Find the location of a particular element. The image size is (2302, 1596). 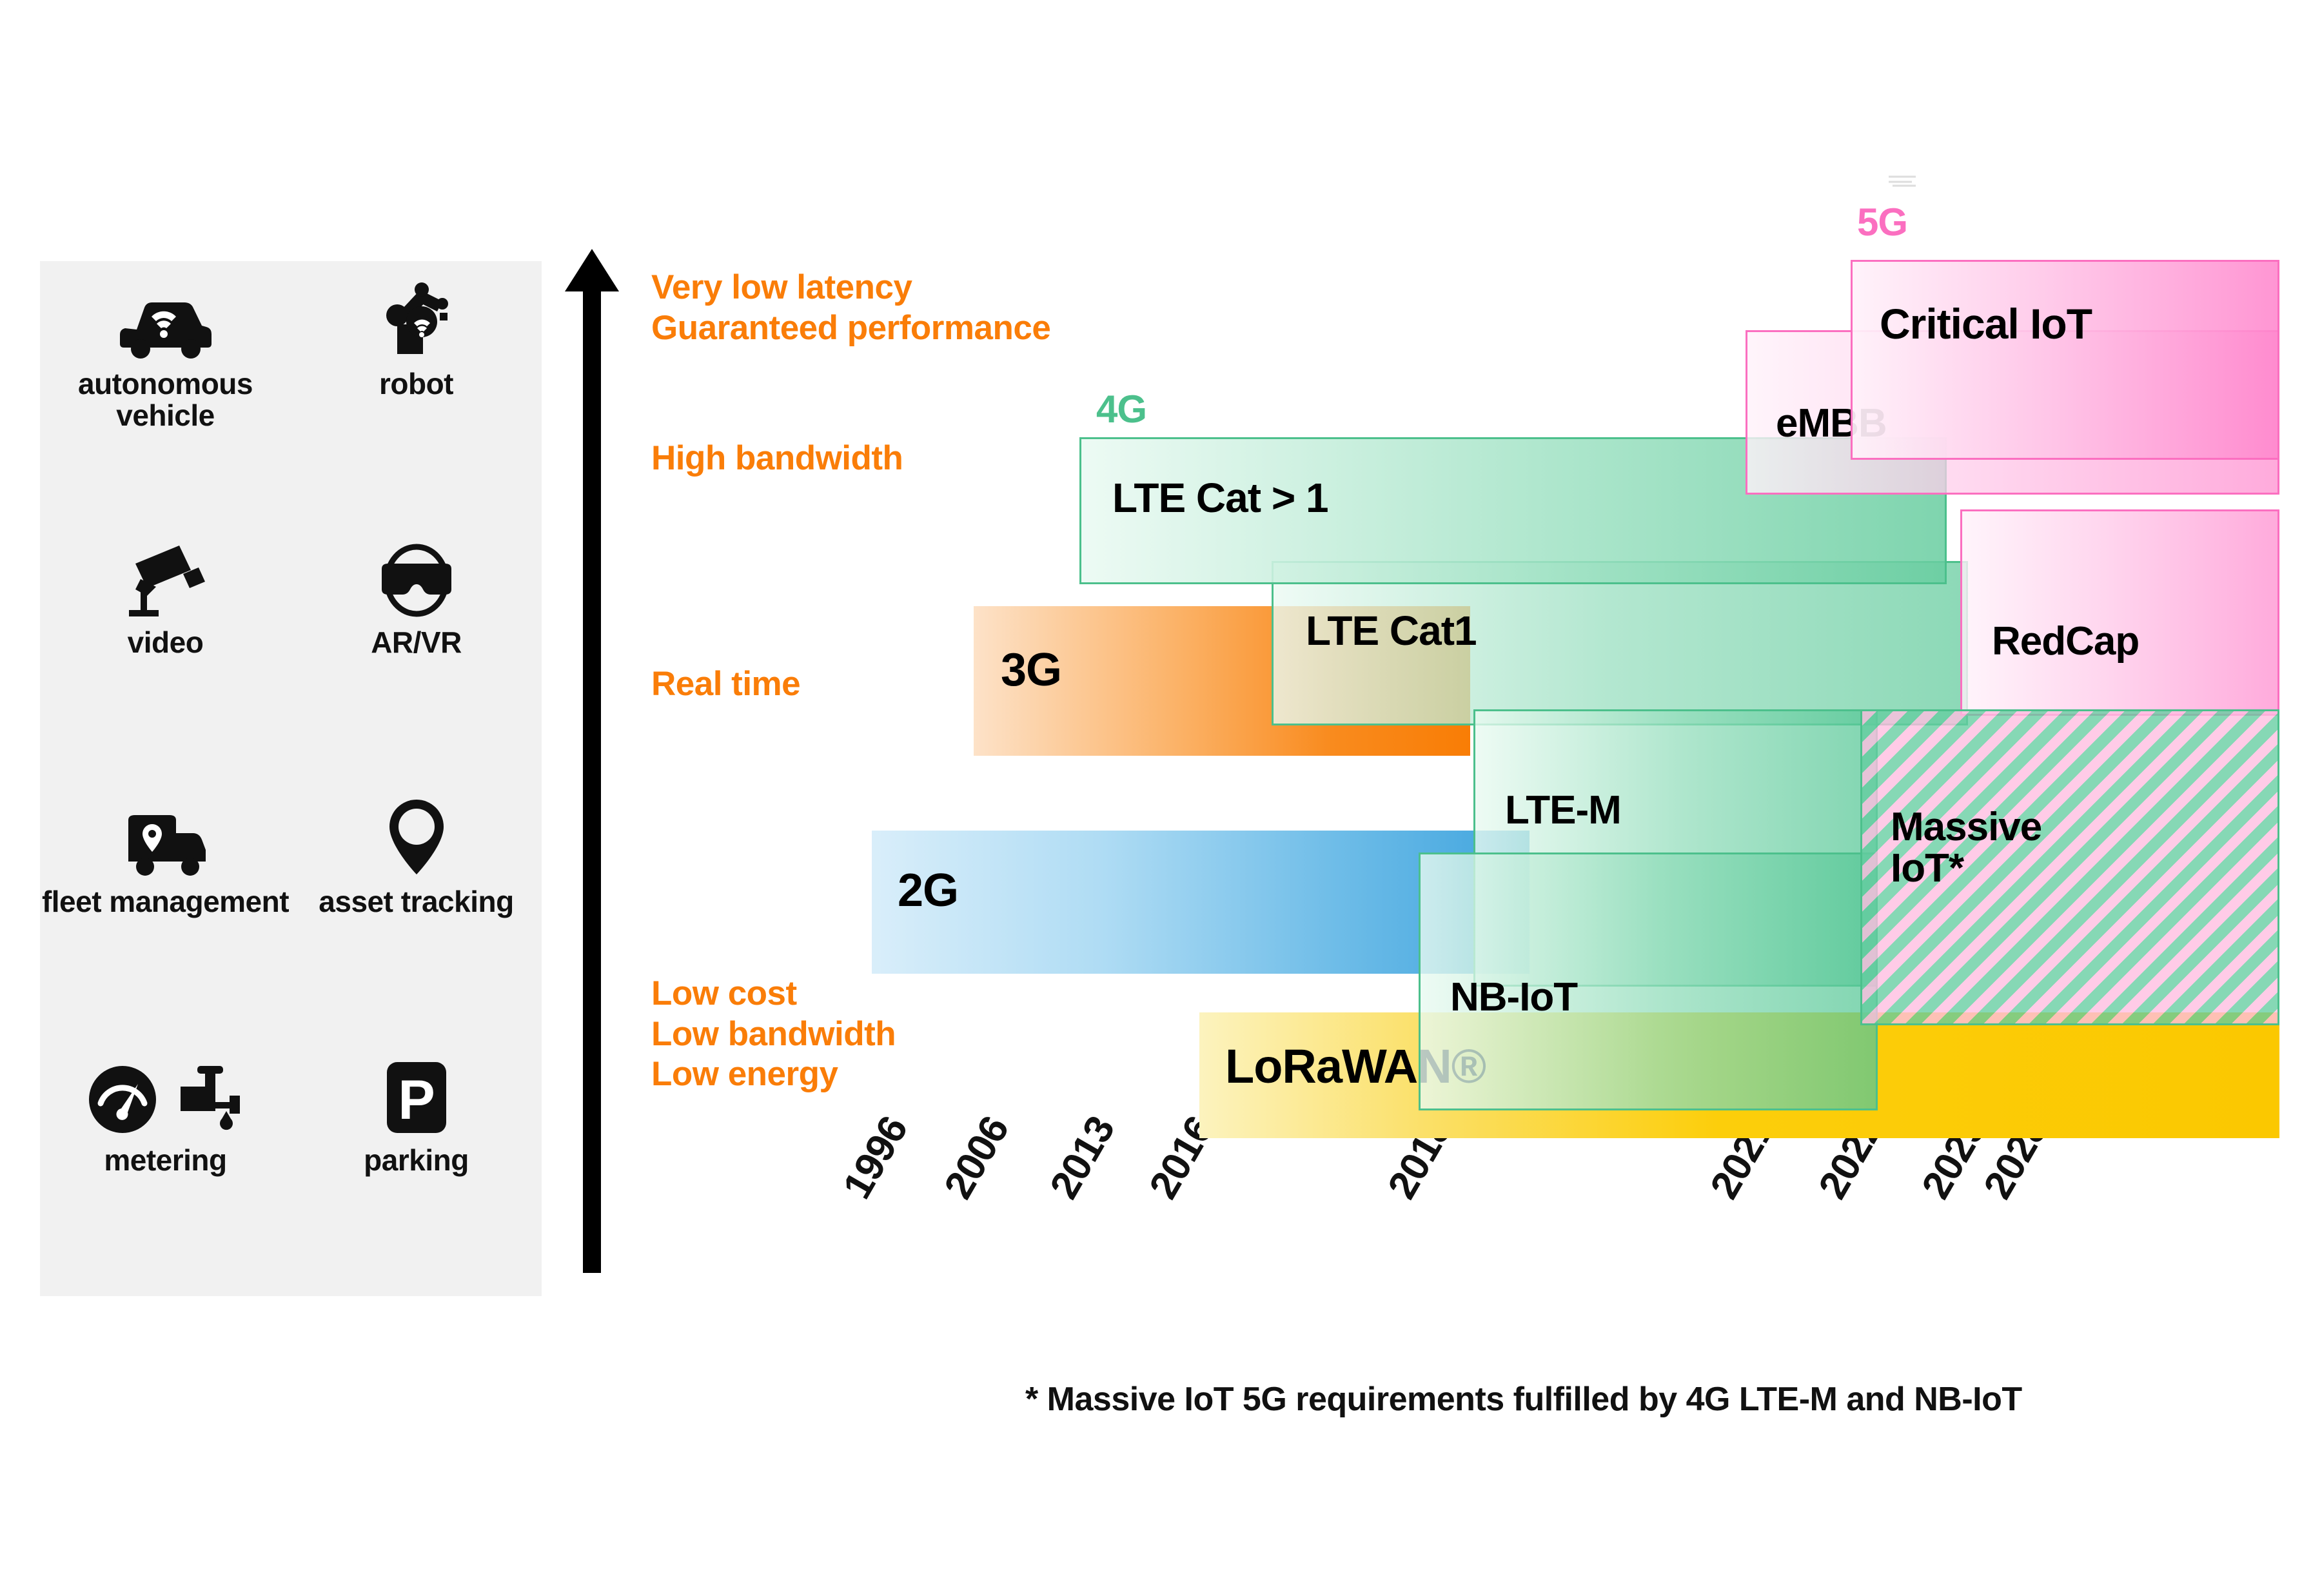

gauge-and-faucet-icon is located at coordinates (166, 1097).